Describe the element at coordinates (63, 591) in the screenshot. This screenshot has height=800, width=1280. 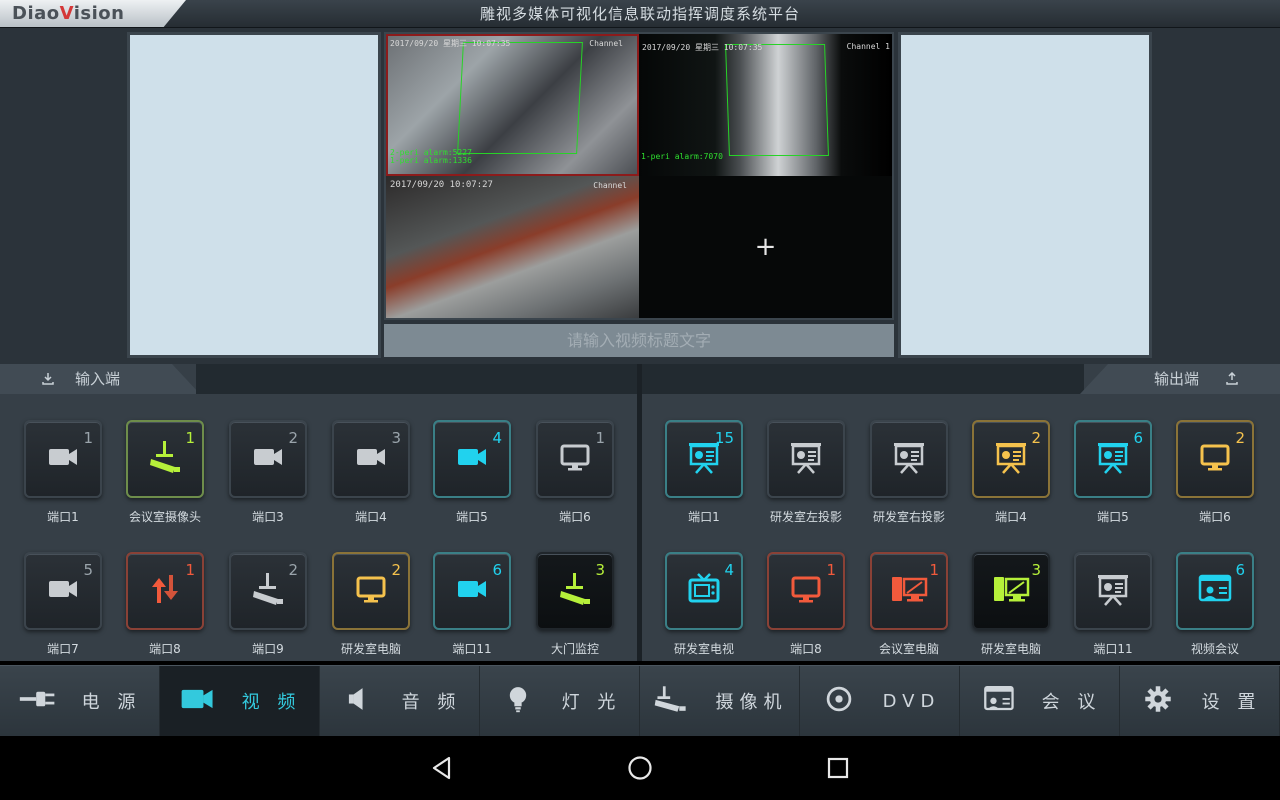
I see `input-tile-button: 5` at that location.